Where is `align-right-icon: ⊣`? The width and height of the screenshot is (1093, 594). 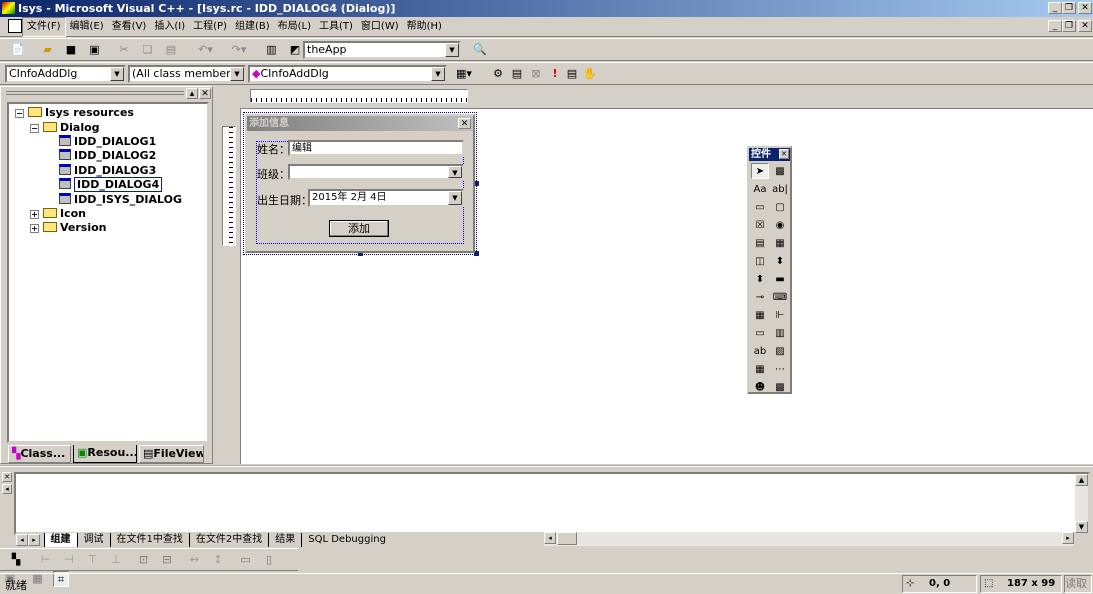
align-right-icon: ⊣ is located at coordinates (69, 560).